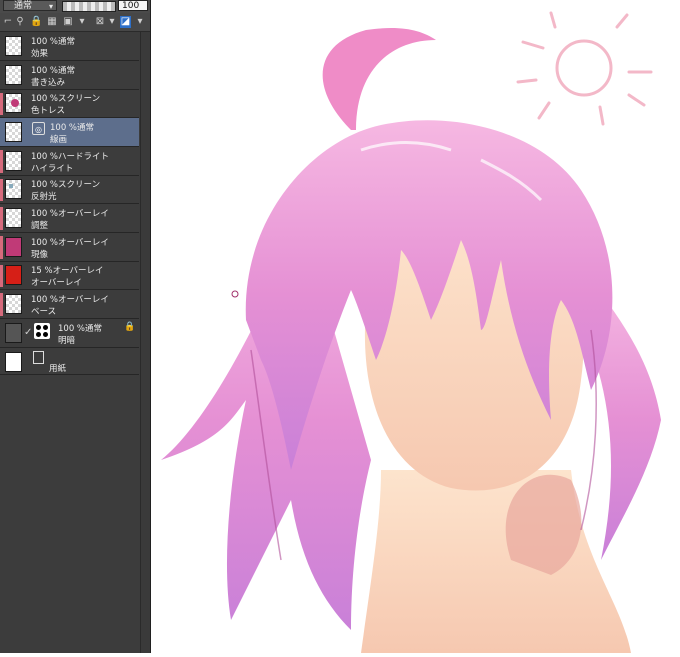  I want to click on vector-layer-icon: ◎, so click(38, 128).